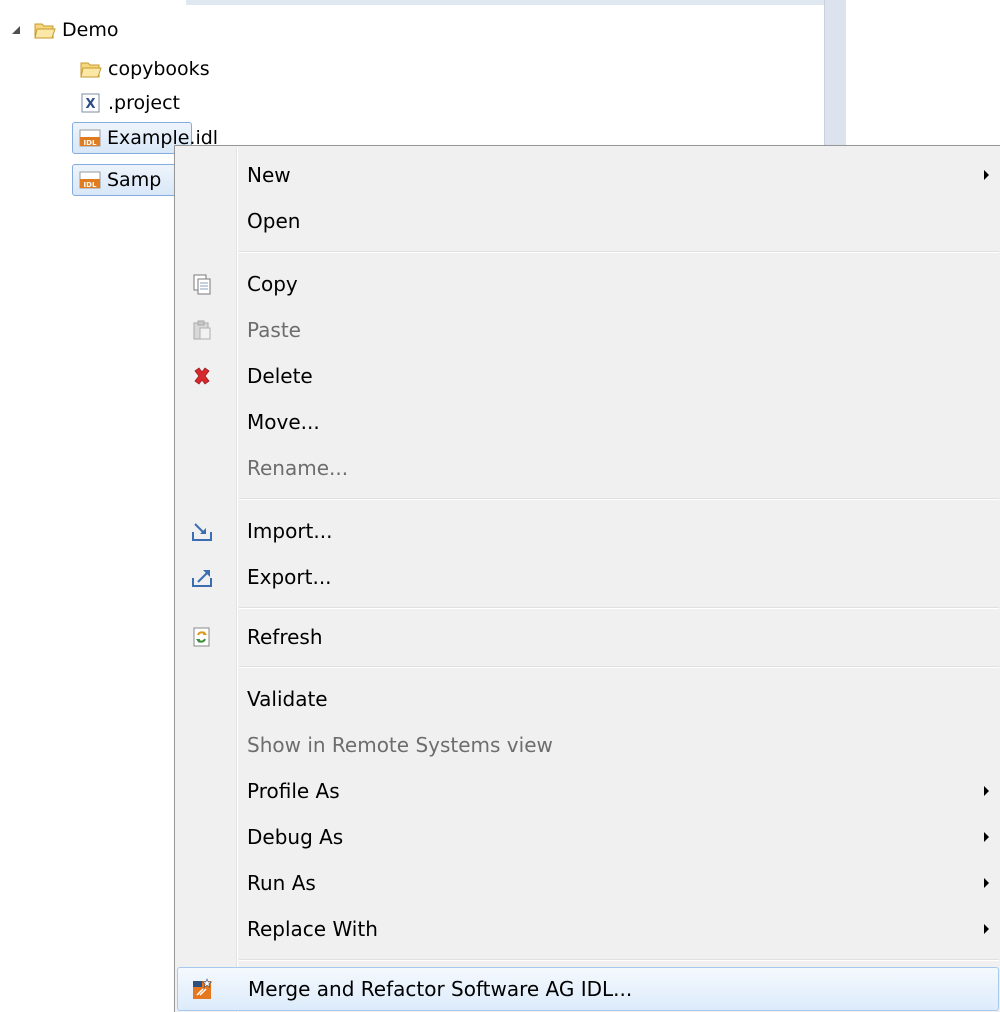 This screenshot has width=1000, height=1012. Describe the element at coordinates (90, 30) in the screenshot. I see `tree-item-label: Demo` at that location.